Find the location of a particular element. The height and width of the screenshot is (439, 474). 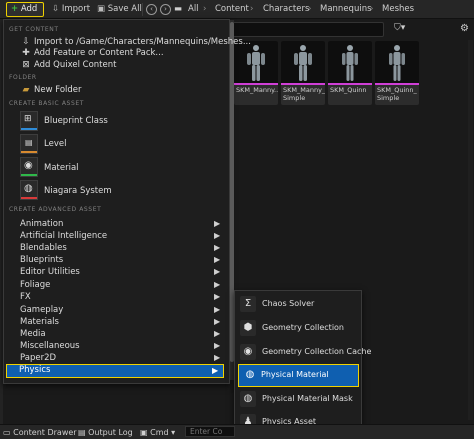

submenu-item-physical-material-mask: Physical Material Mask is located at coordinates (307, 399).